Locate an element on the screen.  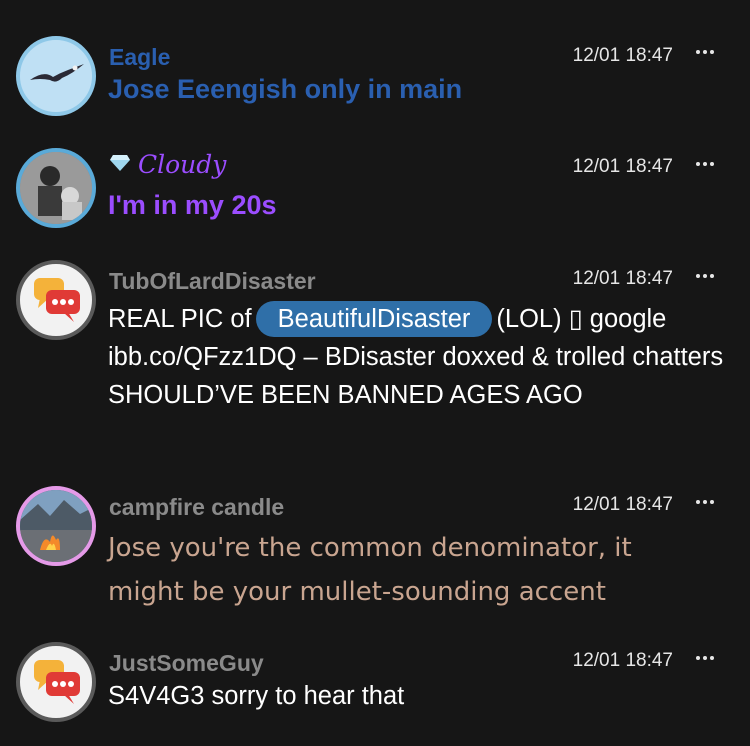
campfire-avatar-icon is located at coordinates (56, 526).